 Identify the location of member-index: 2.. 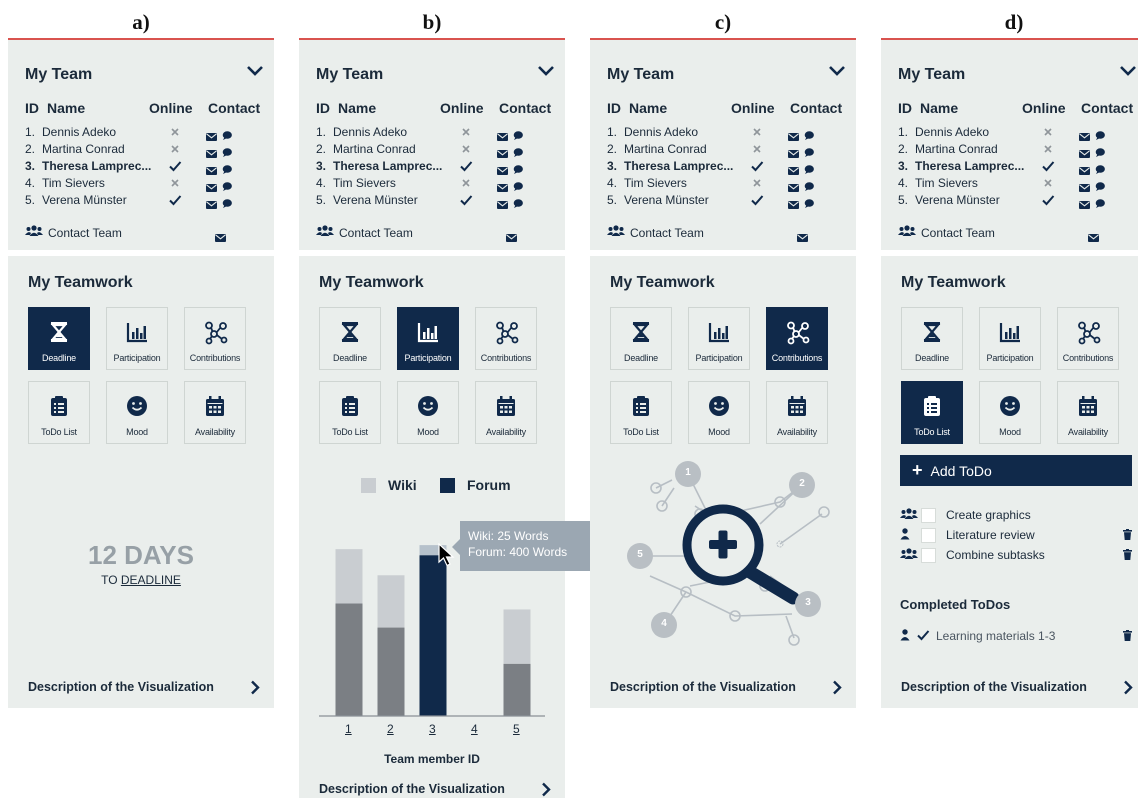
(321, 149).